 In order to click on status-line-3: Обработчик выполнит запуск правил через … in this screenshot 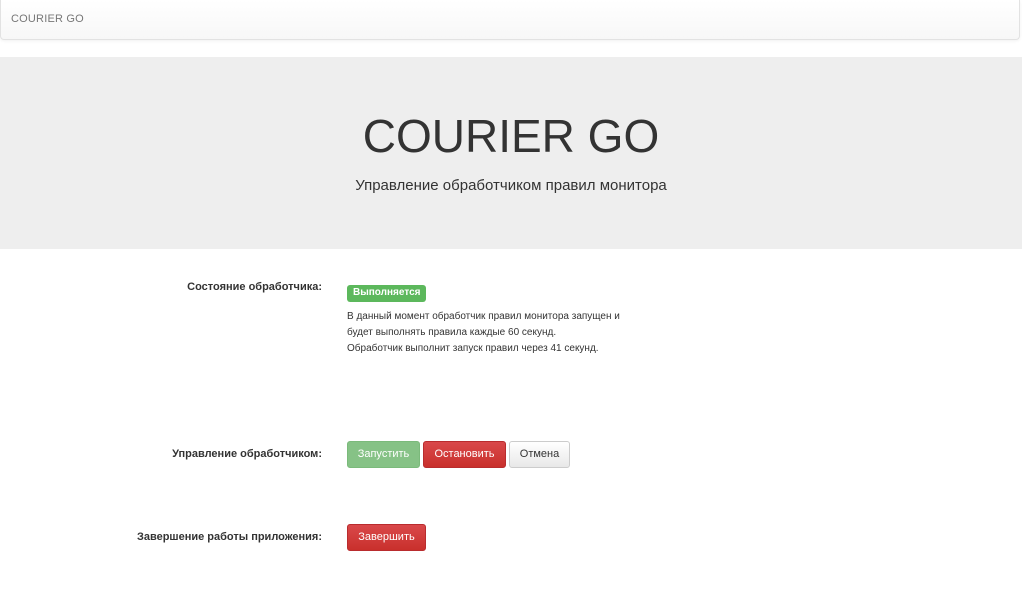, I will do `click(473, 348)`.